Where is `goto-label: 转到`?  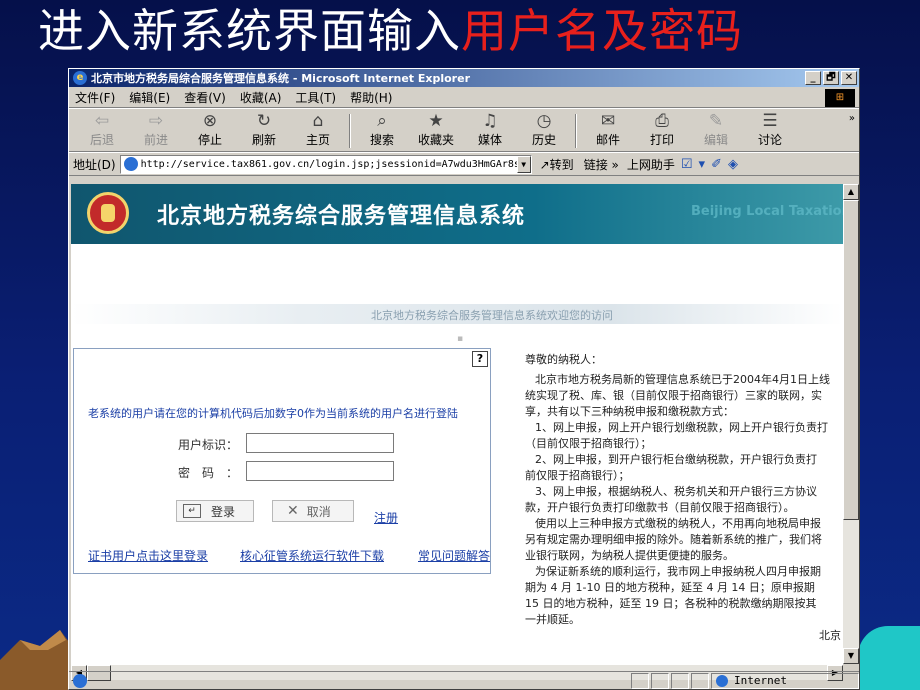 goto-label: 转到 is located at coordinates (561, 164).